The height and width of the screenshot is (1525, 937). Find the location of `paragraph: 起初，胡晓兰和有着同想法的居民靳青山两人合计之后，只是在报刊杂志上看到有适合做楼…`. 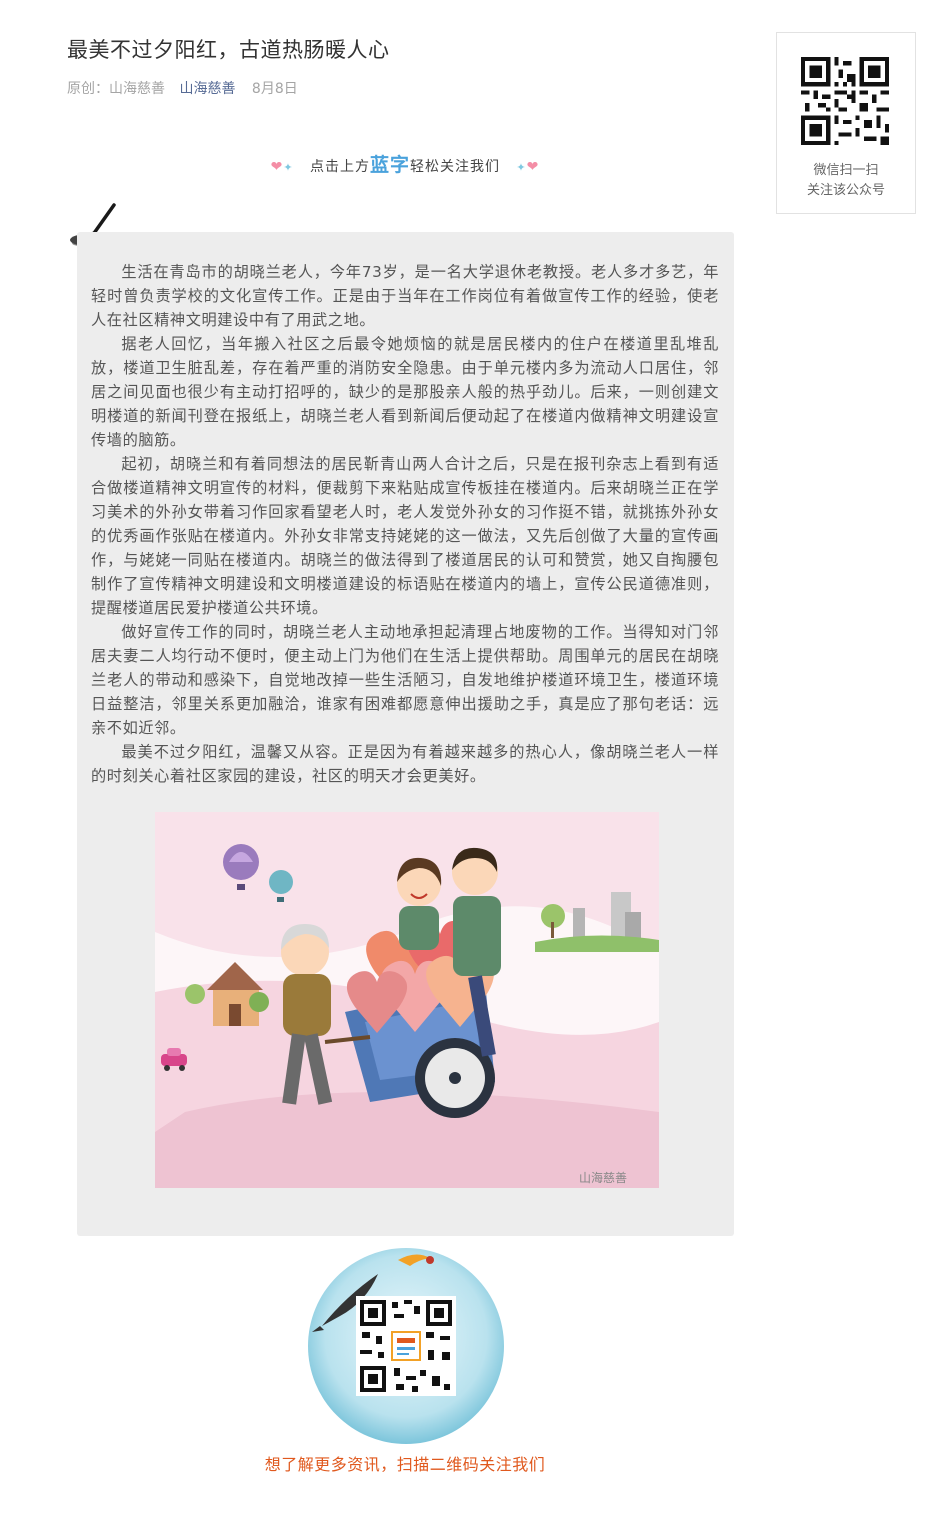

paragraph: 起初，胡晓兰和有着同想法的居民靳青山两人合计之后，只是在报刊杂志上看到有适合做楼… is located at coordinates (405, 536).